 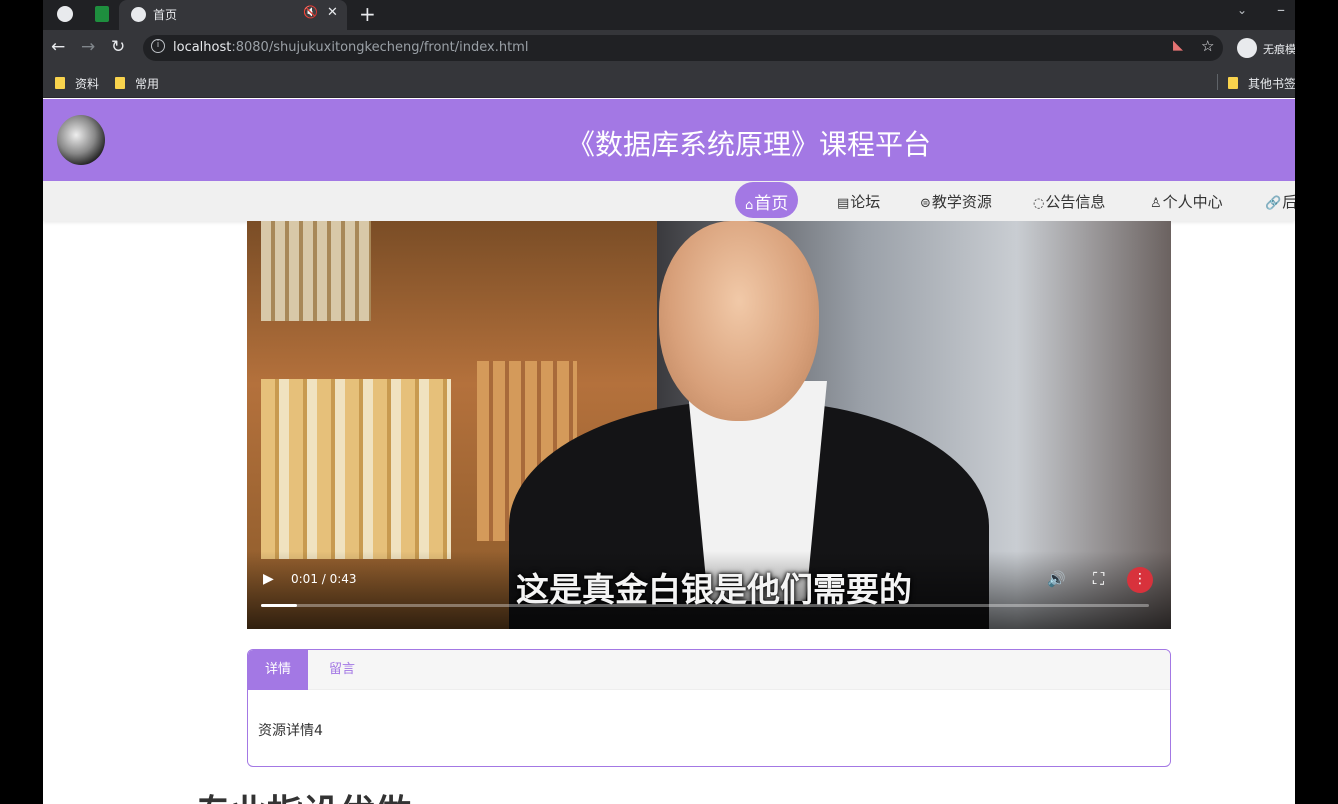 I want to click on video-time: 0:01 / 0:43, so click(x=324, y=579).